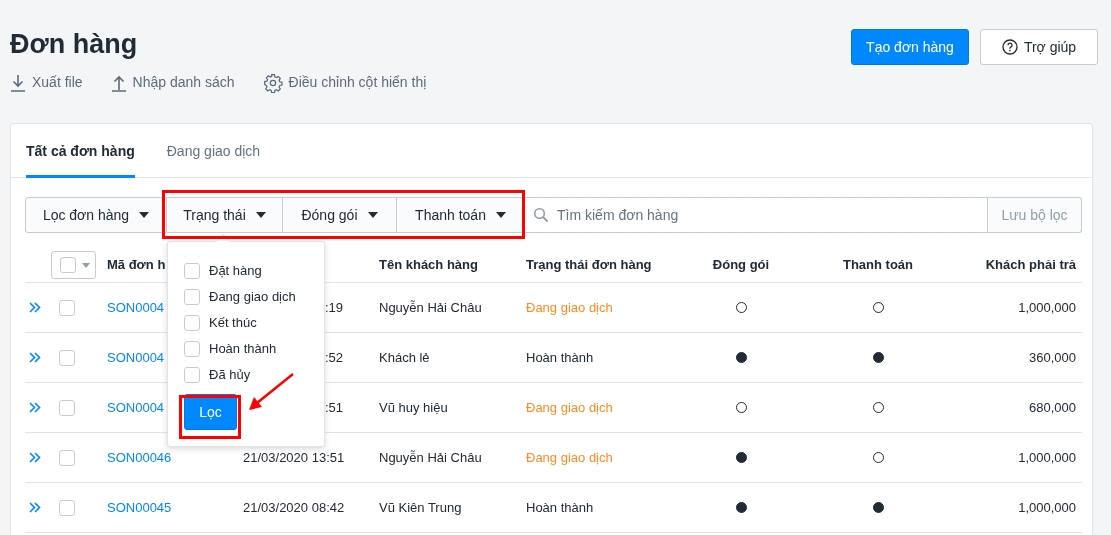 The width and height of the screenshot is (1111, 535). I want to click on tab: Tất cả đơn hàng, so click(80, 151).